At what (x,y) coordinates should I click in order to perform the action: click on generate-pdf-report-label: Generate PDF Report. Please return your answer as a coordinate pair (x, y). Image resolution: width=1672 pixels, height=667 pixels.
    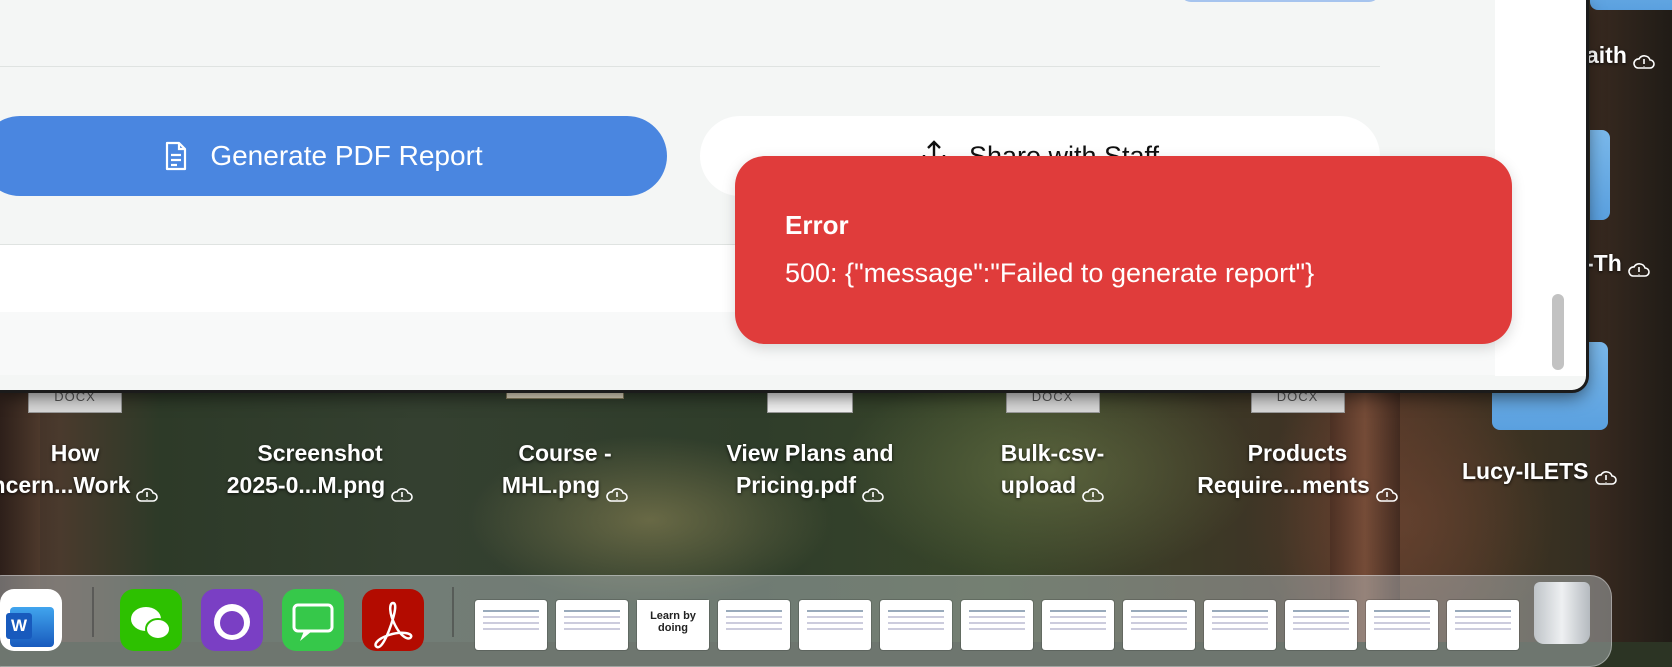
    Looking at the image, I should click on (346, 155).